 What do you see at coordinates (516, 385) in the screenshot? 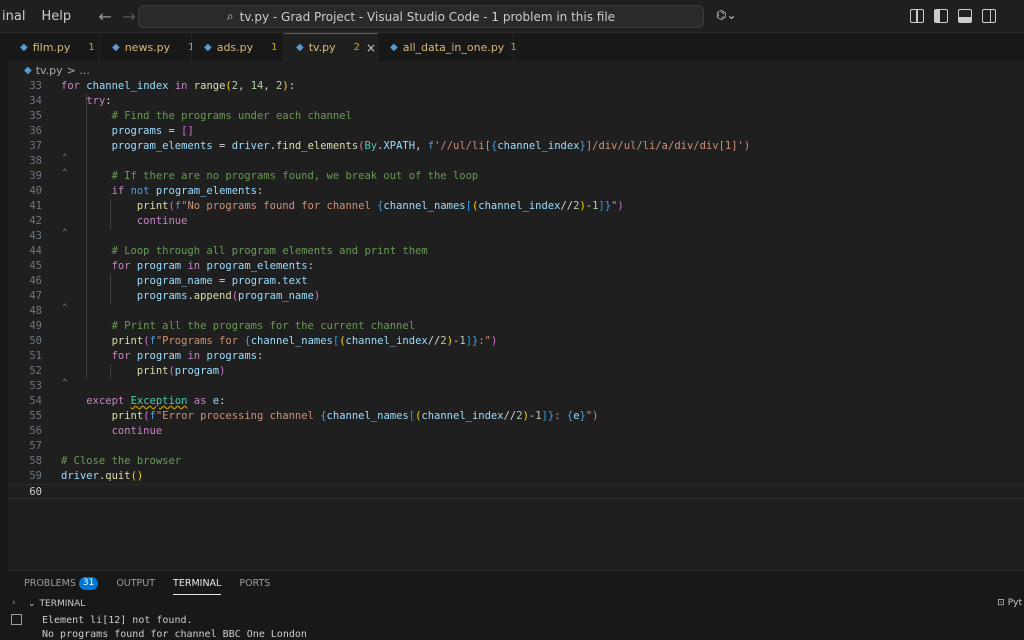
I see `code-line: 53 ⌃` at bounding box center [516, 385].